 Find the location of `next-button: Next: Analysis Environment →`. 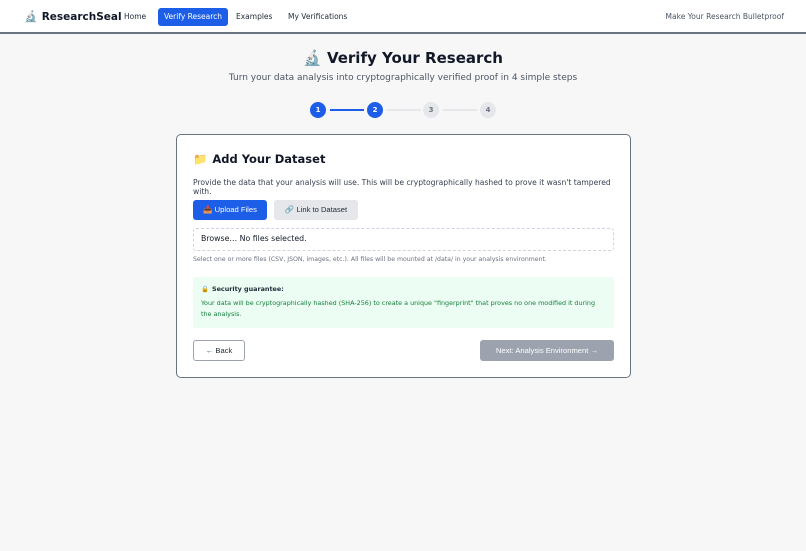

next-button: Next: Analysis Environment → is located at coordinates (547, 350).